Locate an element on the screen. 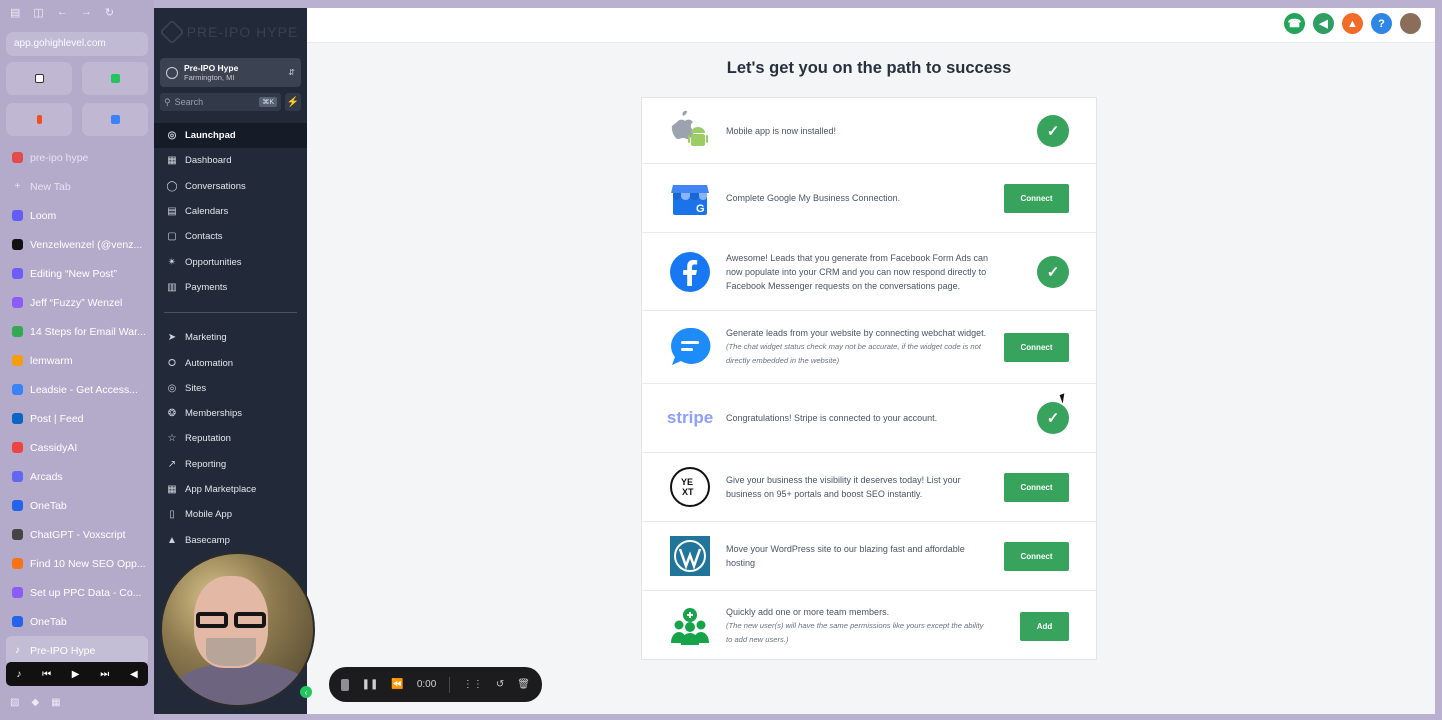  logo-icon is located at coordinates (171, 32).